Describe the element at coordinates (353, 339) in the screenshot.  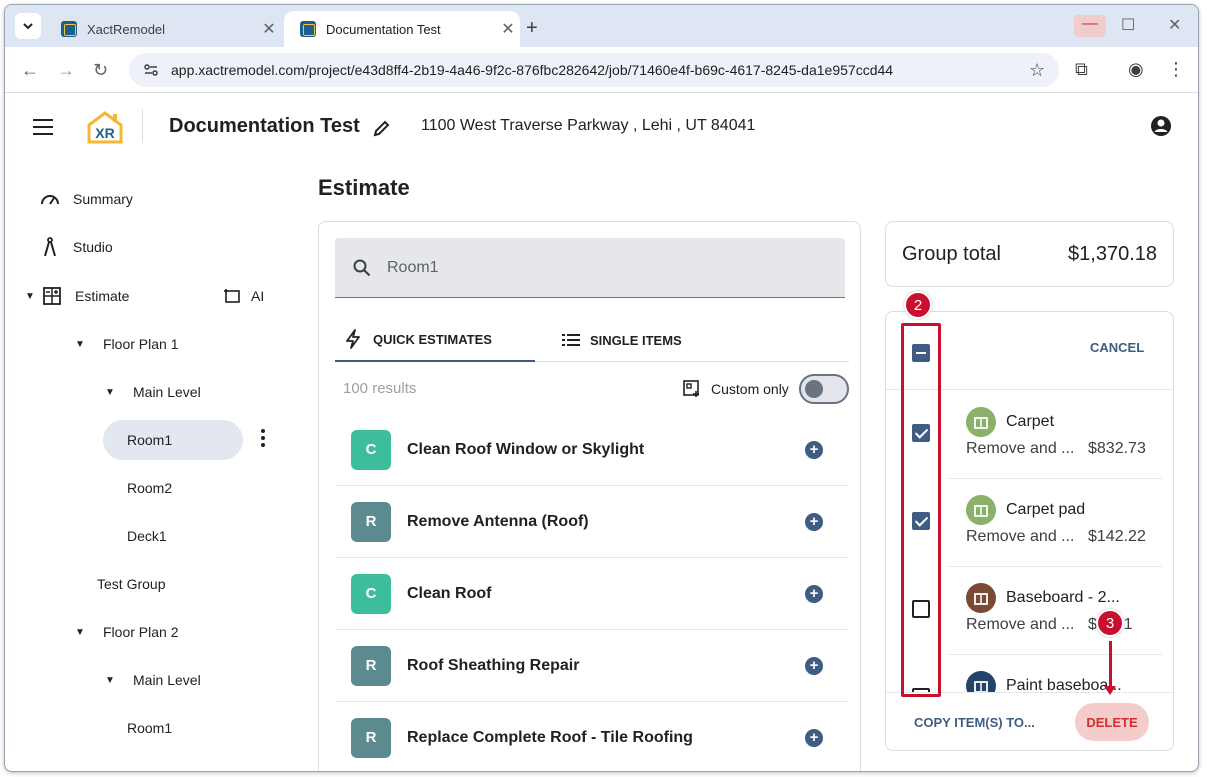
I see `lightning-bolt-icon` at that location.